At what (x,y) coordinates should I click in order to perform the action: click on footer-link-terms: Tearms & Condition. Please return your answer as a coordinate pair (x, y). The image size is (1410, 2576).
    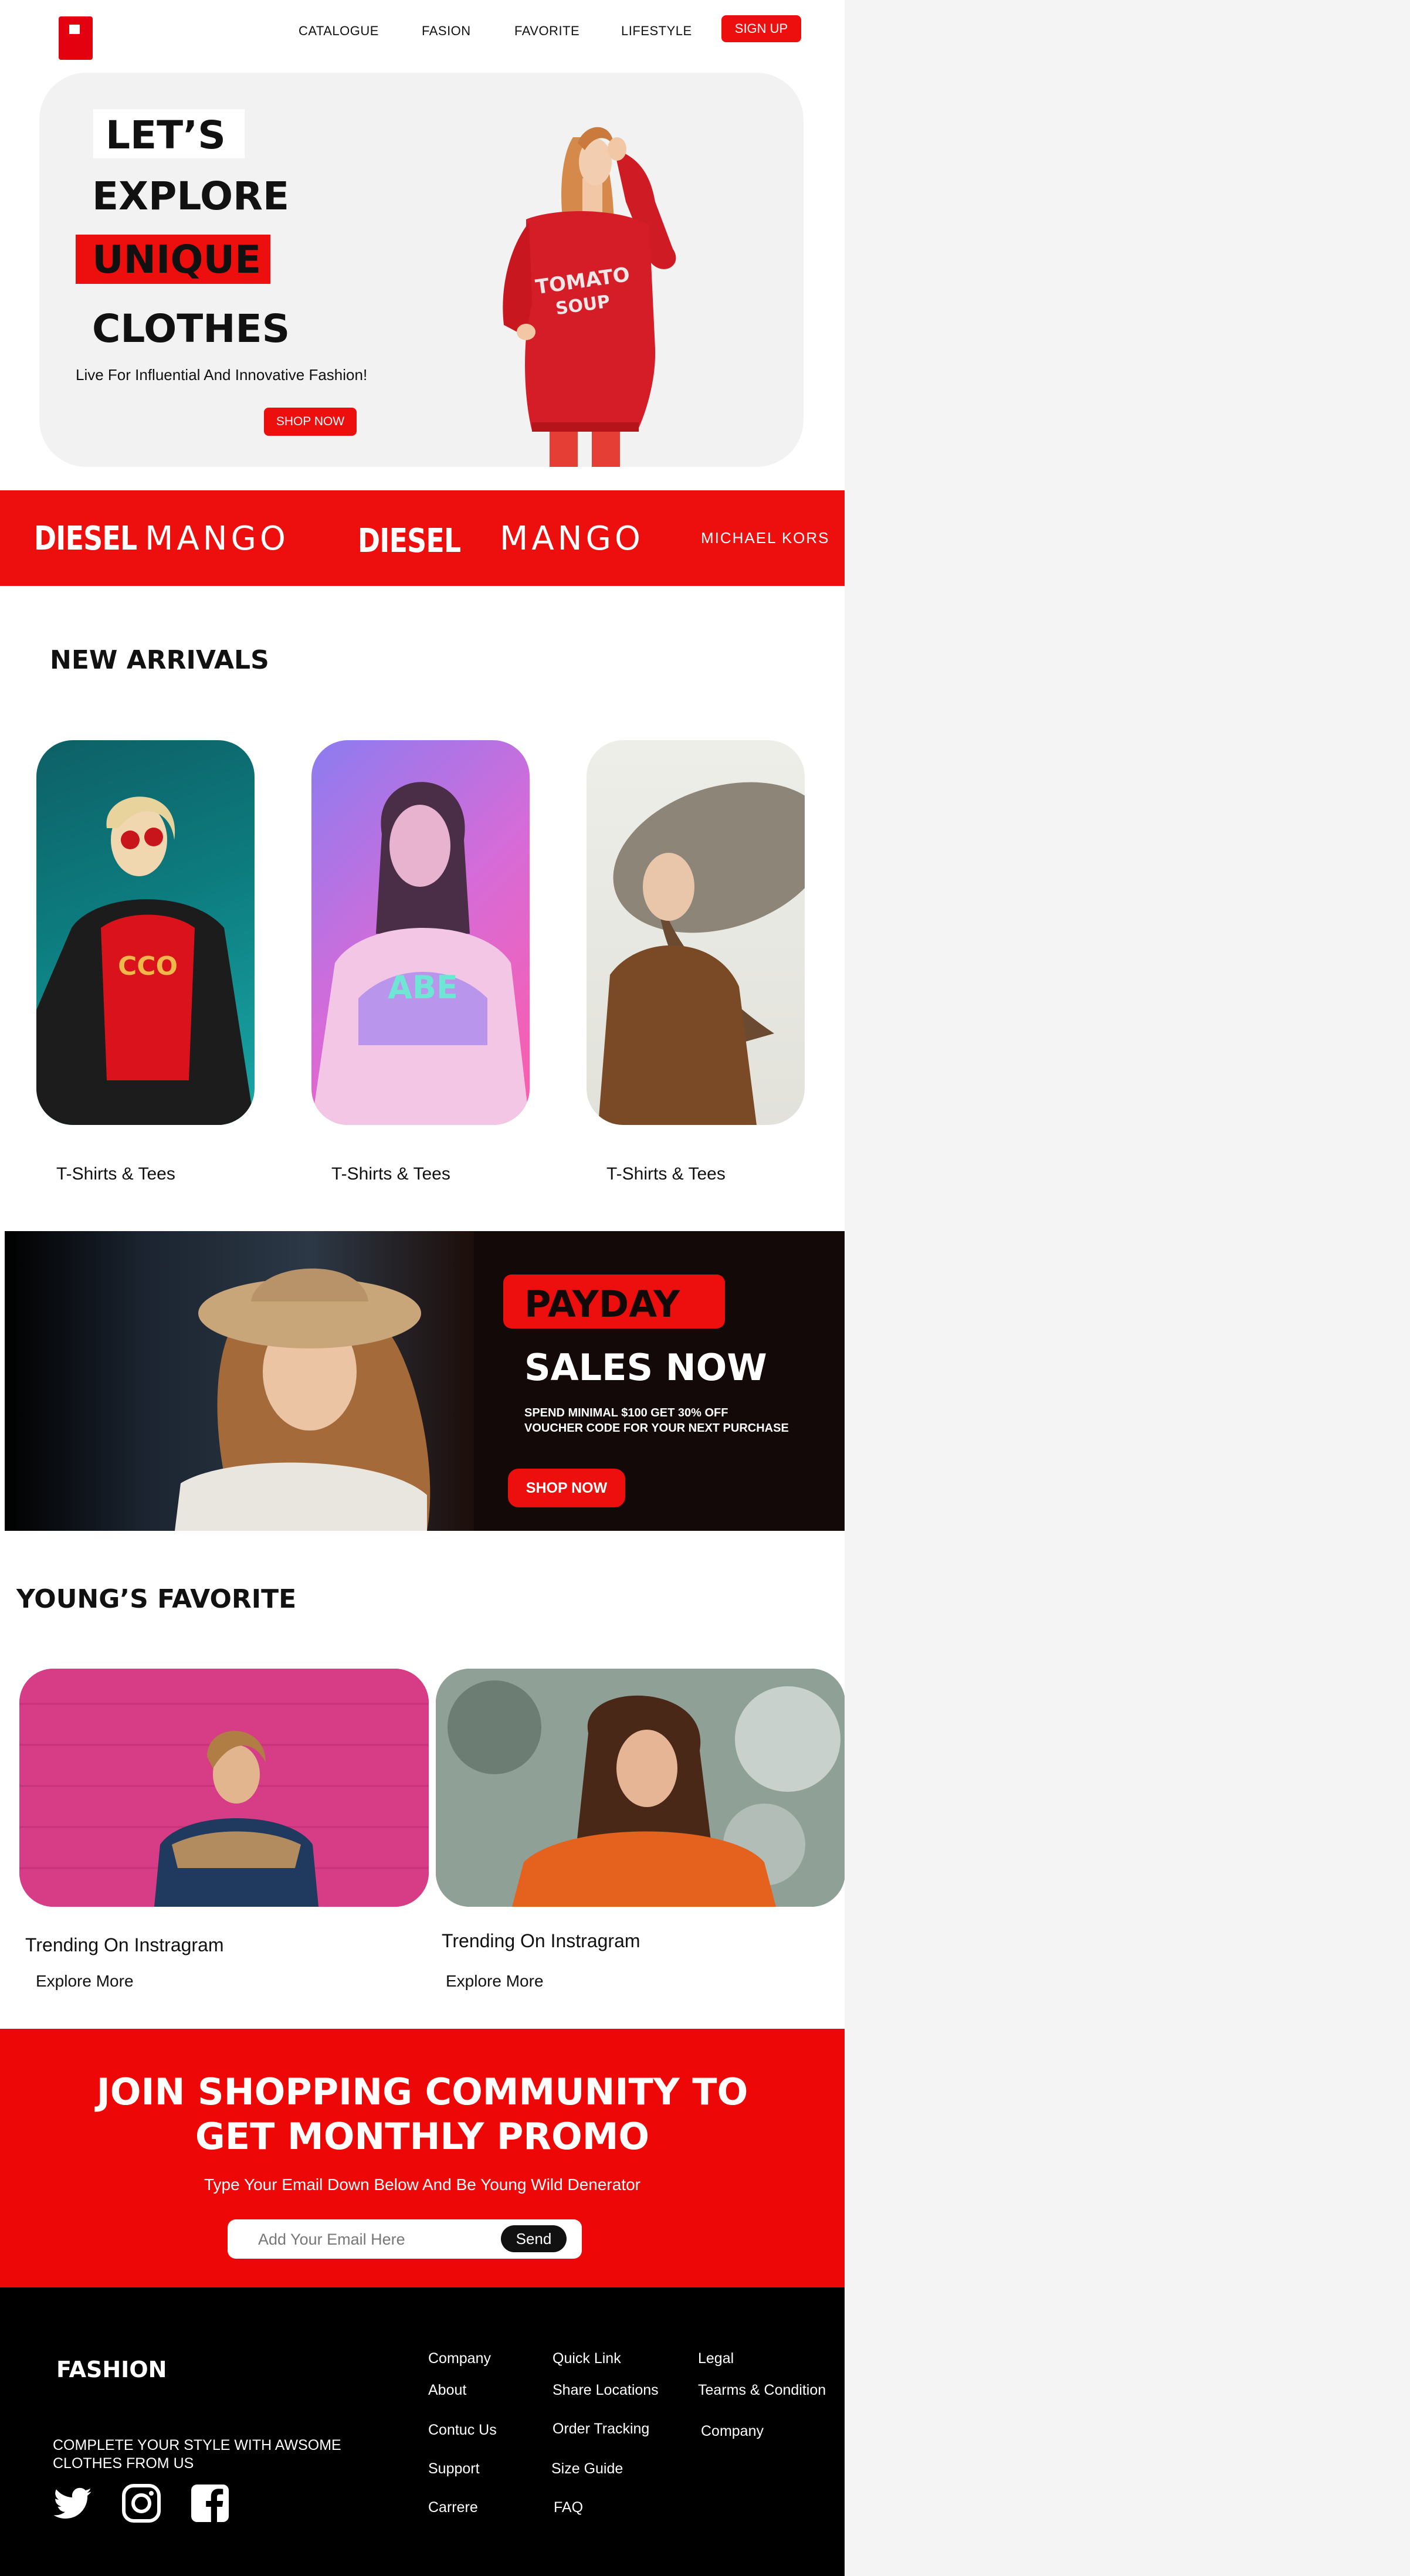
    Looking at the image, I should click on (762, 2391).